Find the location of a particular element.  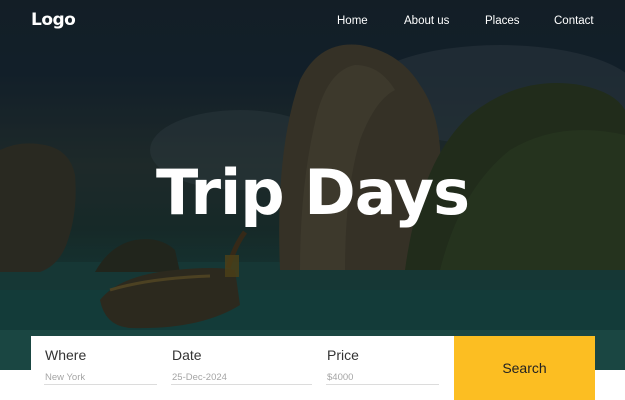

nav-home: Home is located at coordinates (352, 21).